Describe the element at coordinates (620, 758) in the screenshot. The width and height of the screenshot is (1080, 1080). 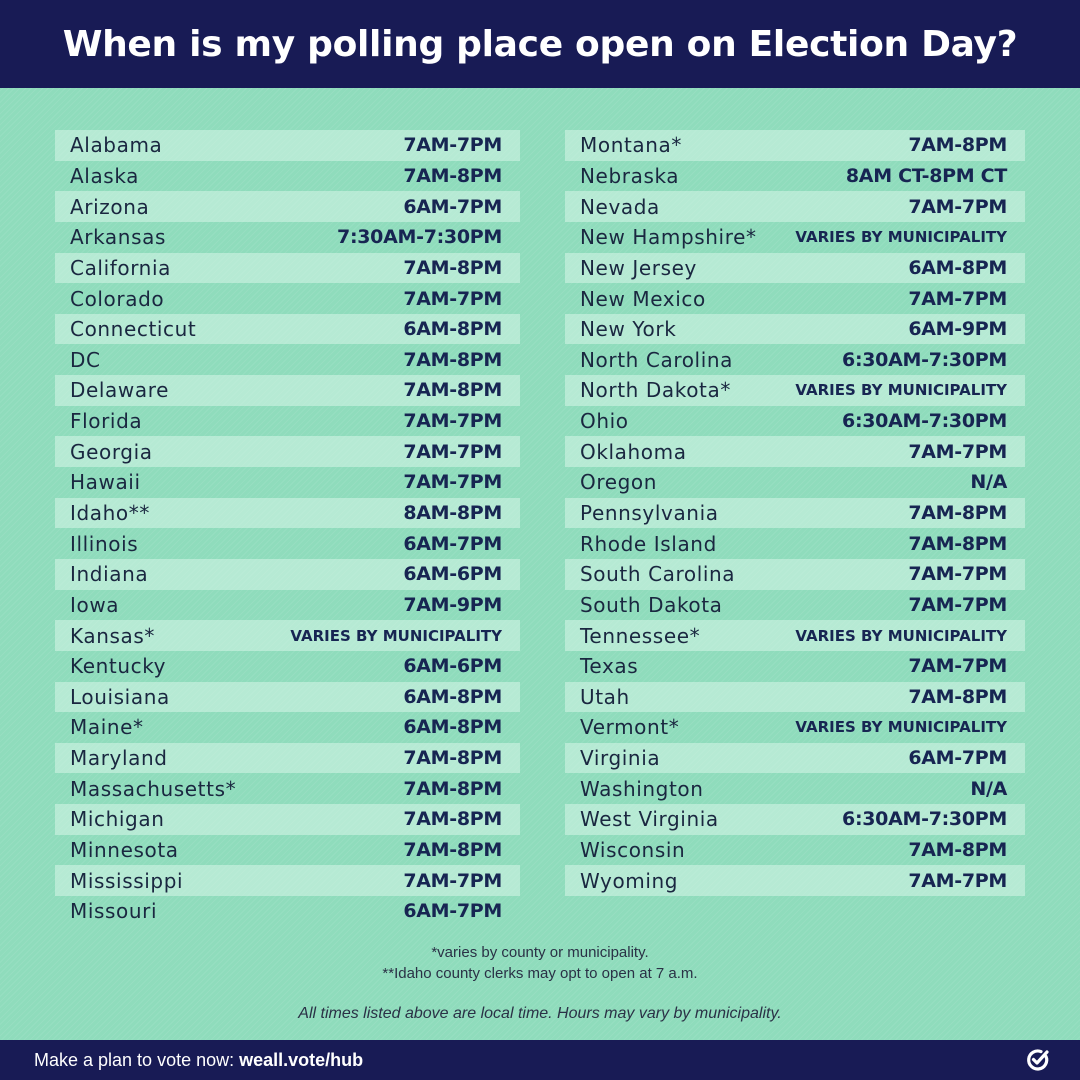
I see `state-name: Virginia` at that location.